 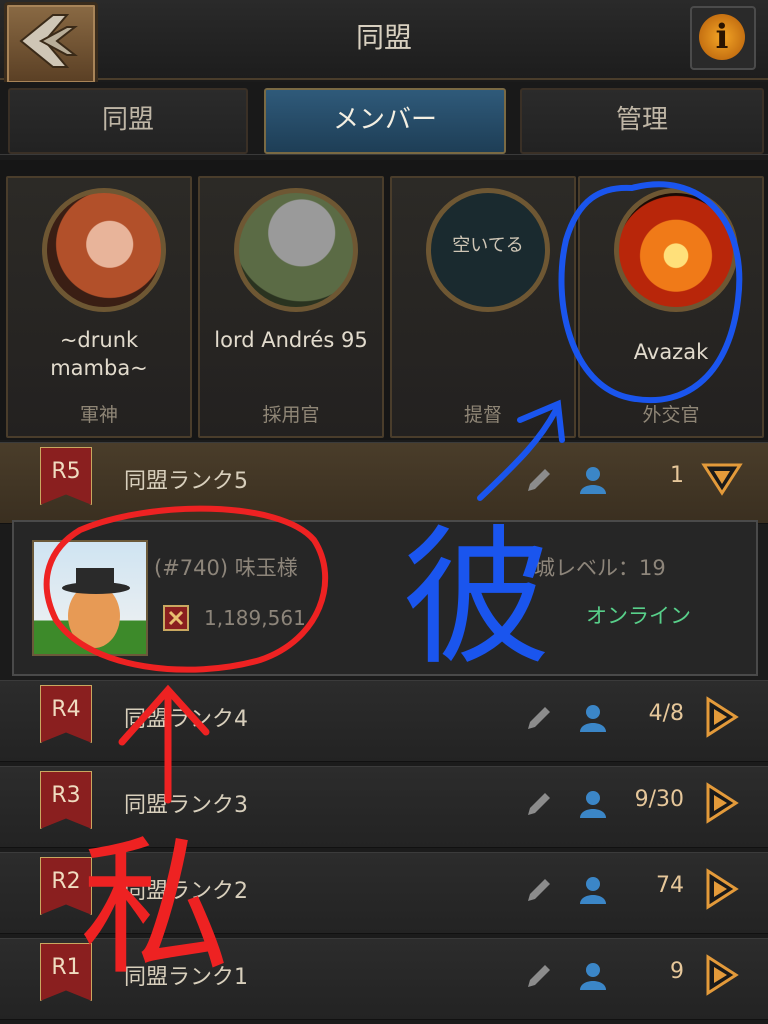 I want to click on tab-alliance: 同盟, so click(x=128, y=121).